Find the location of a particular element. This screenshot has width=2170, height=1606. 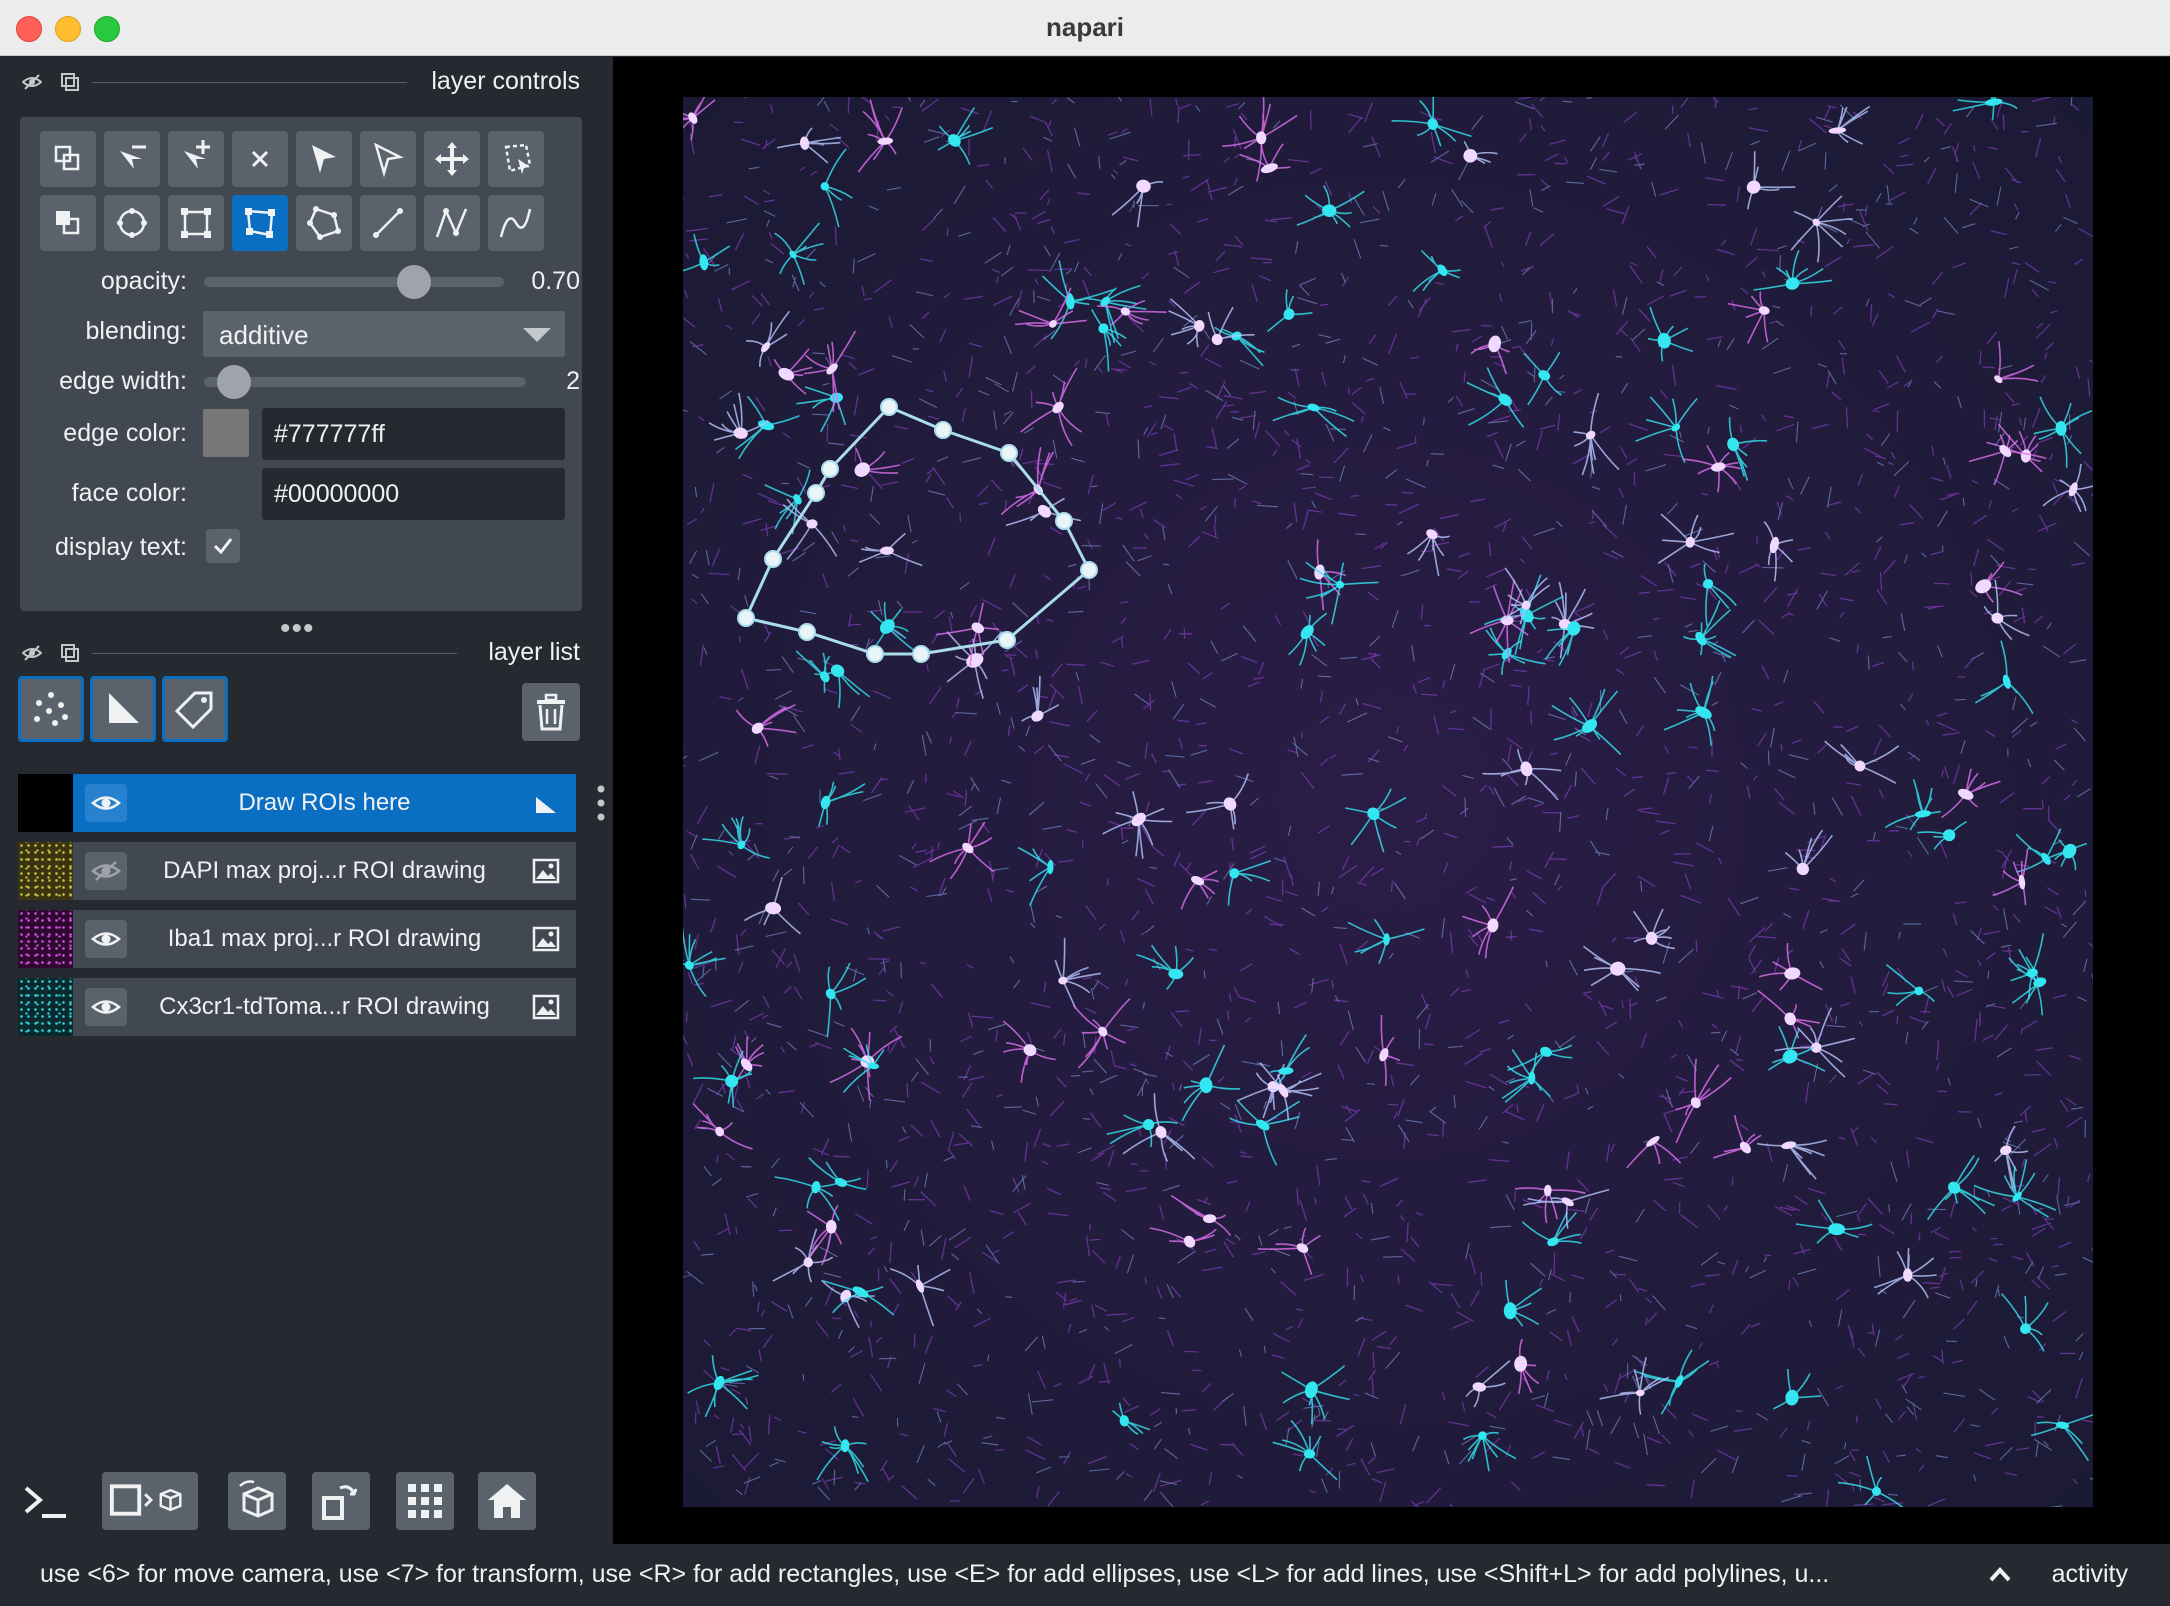

layer-row-body: Cx3cr1-tdToma...r ROI drawing is located at coordinates (324, 1007).